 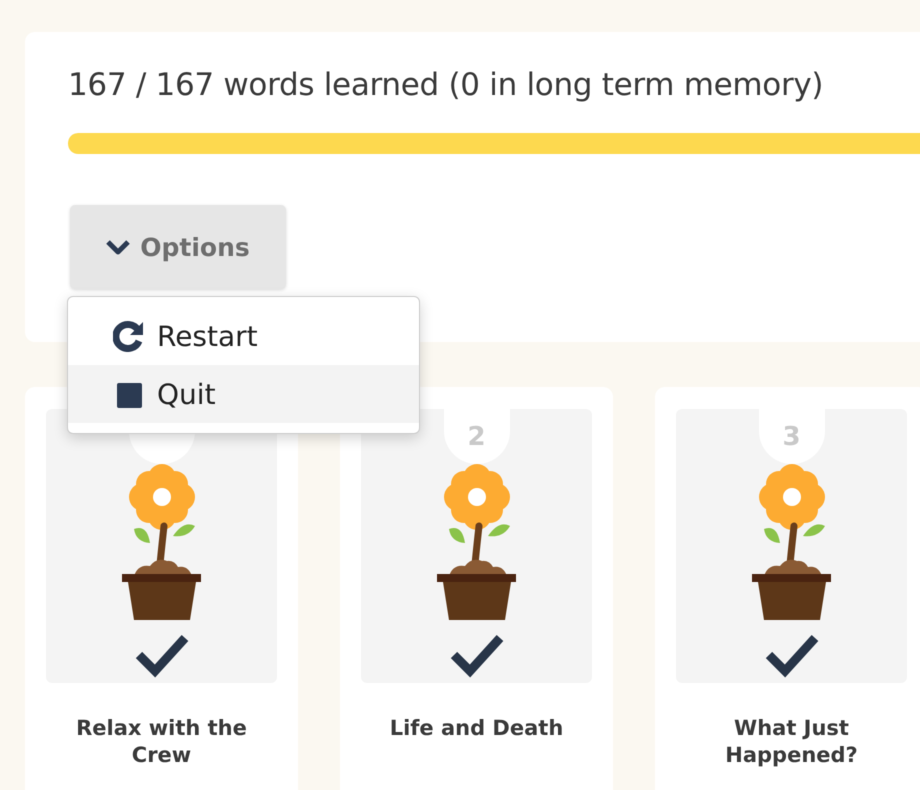 What do you see at coordinates (118, 247) in the screenshot?
I see `chevron-down-icon` at bounding box center [118, 247].